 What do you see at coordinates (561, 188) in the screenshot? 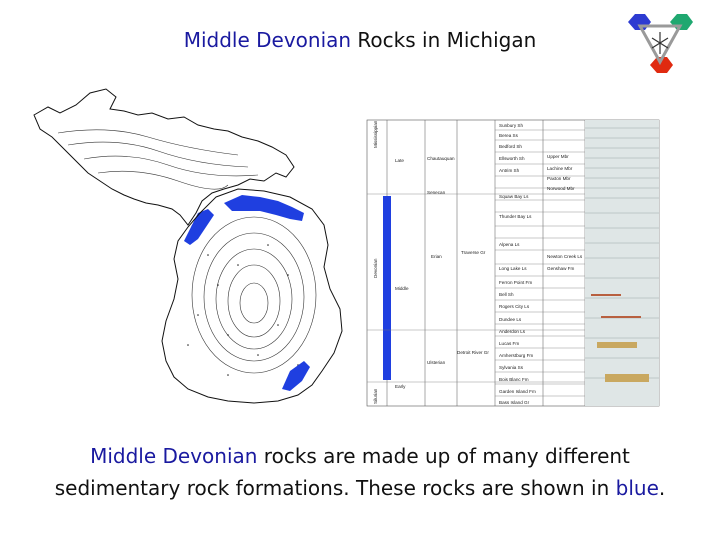
I see `formation-label: Norwood Mbr` at bounding box center [561, 188].